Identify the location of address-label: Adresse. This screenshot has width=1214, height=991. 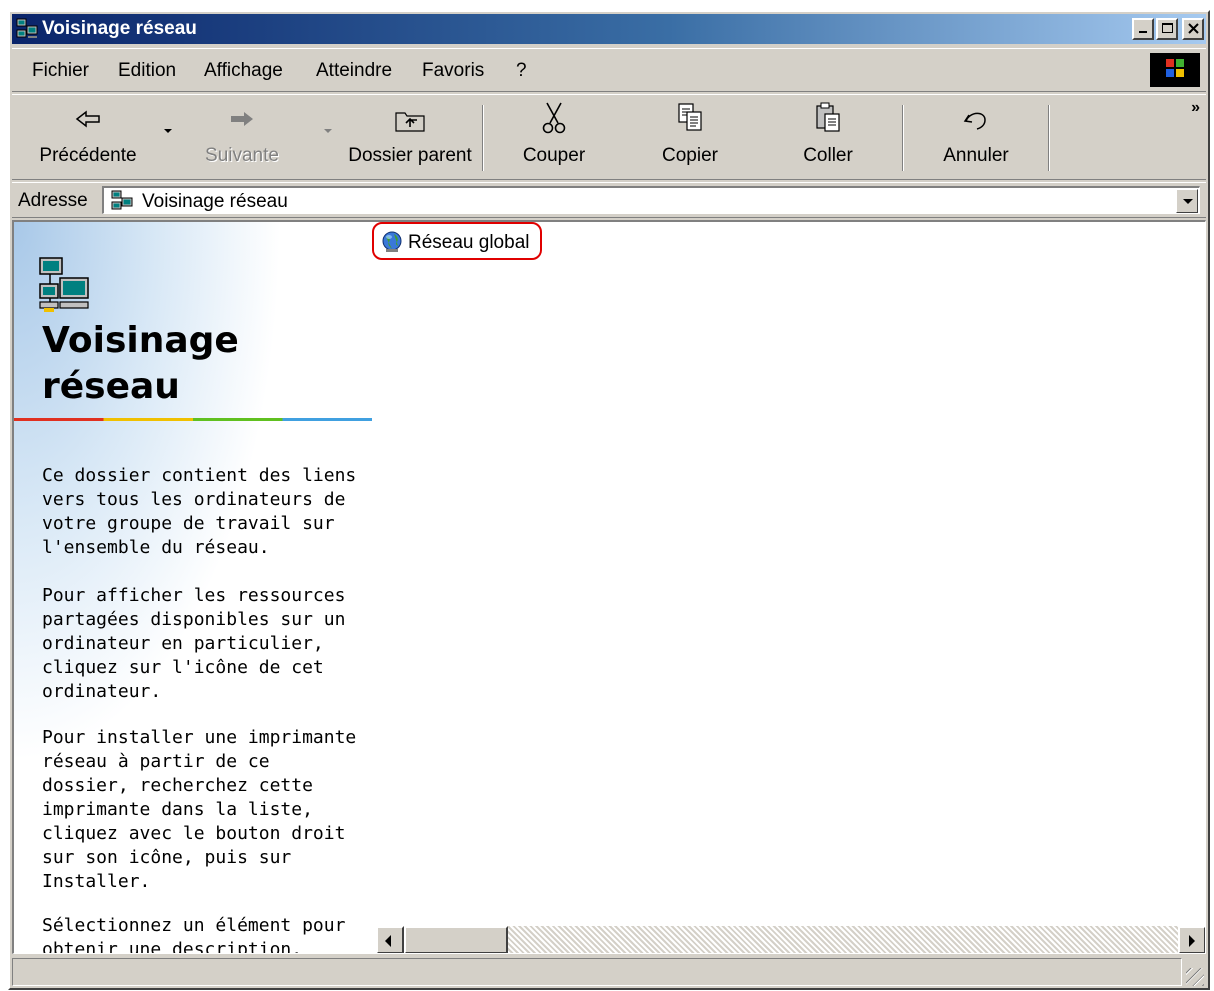
(53, 200).